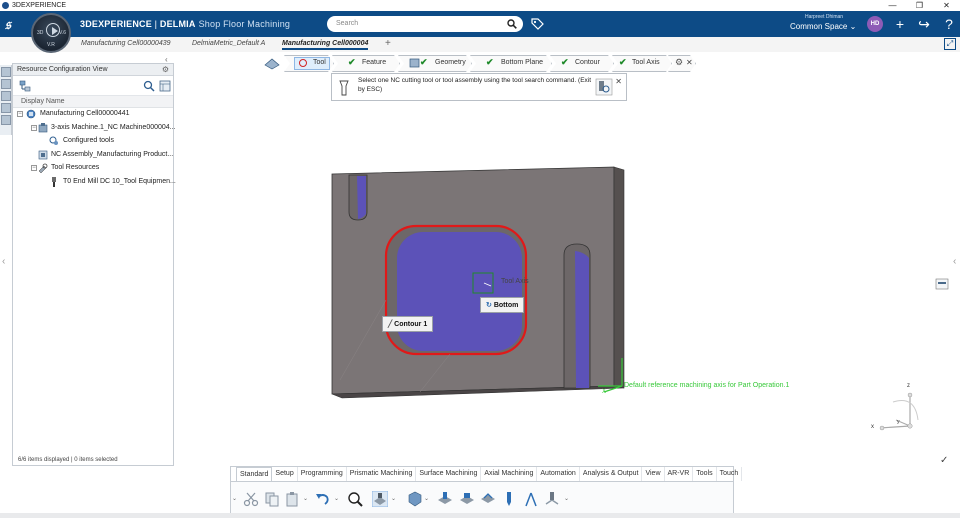 This screenshot has width=960, height=518. I want to click on tab-setup: Setup, so click(285, 474).